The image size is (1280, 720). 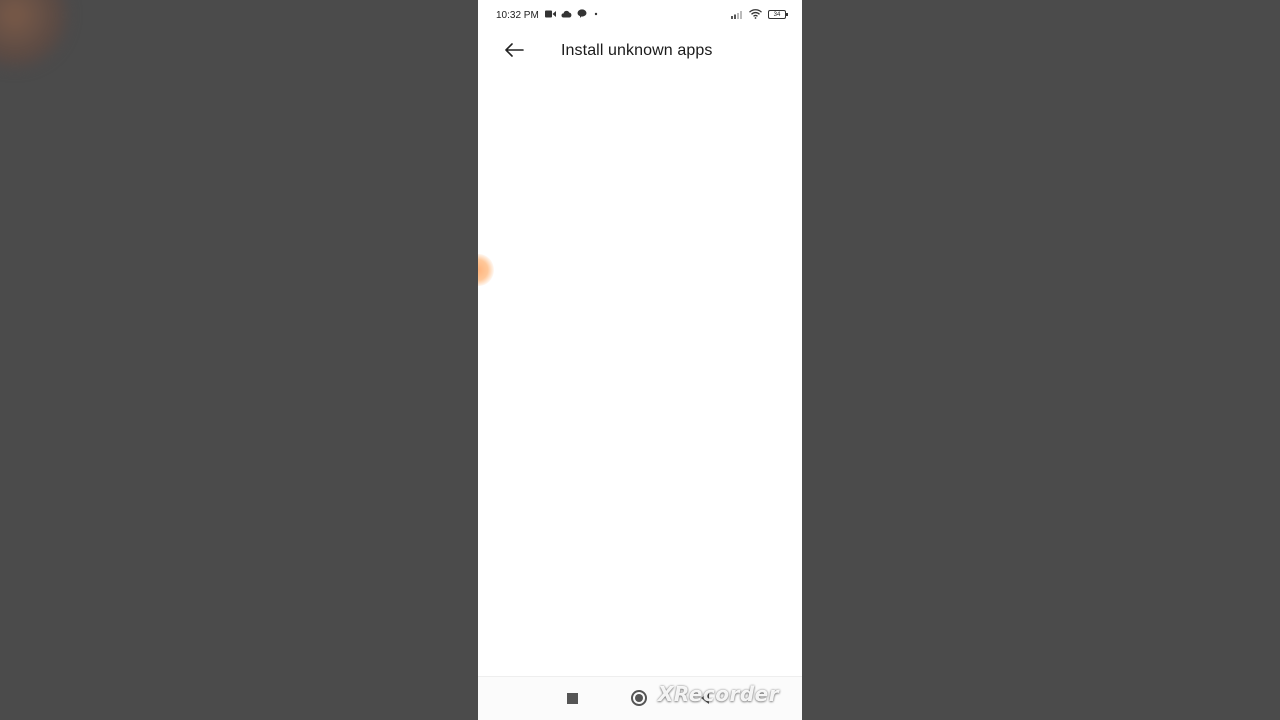 I want to click on background-blur-decoration, so click(x=35, y=35).